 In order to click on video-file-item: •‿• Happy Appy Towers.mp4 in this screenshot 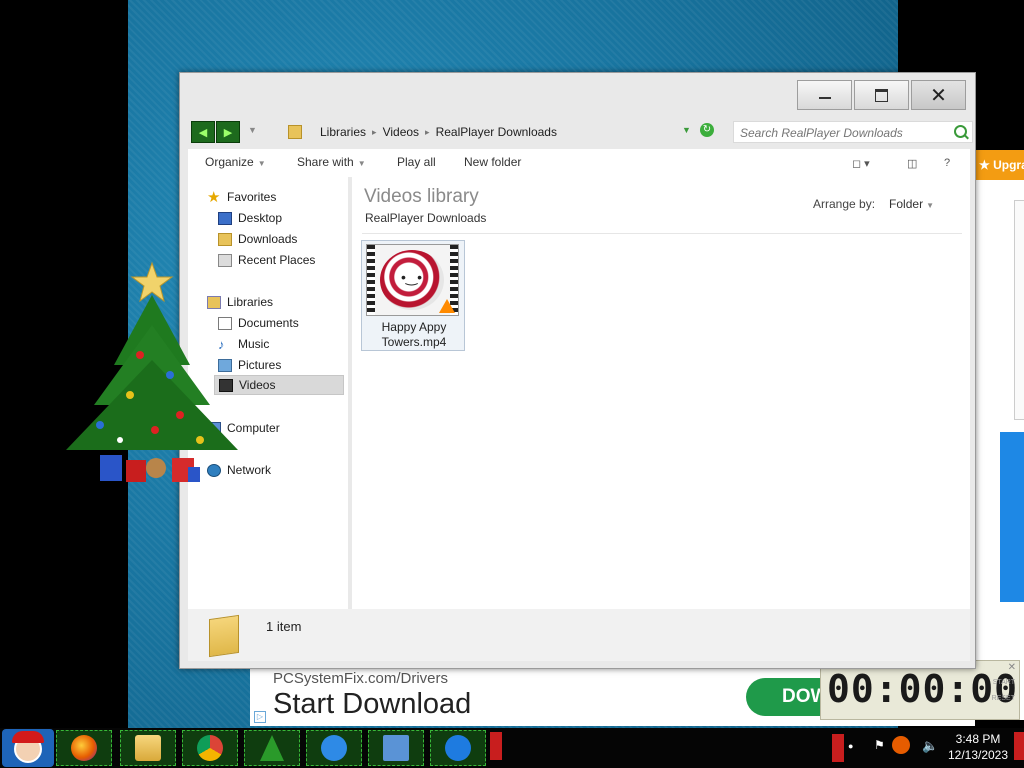, I will do `click(413, 295)`.